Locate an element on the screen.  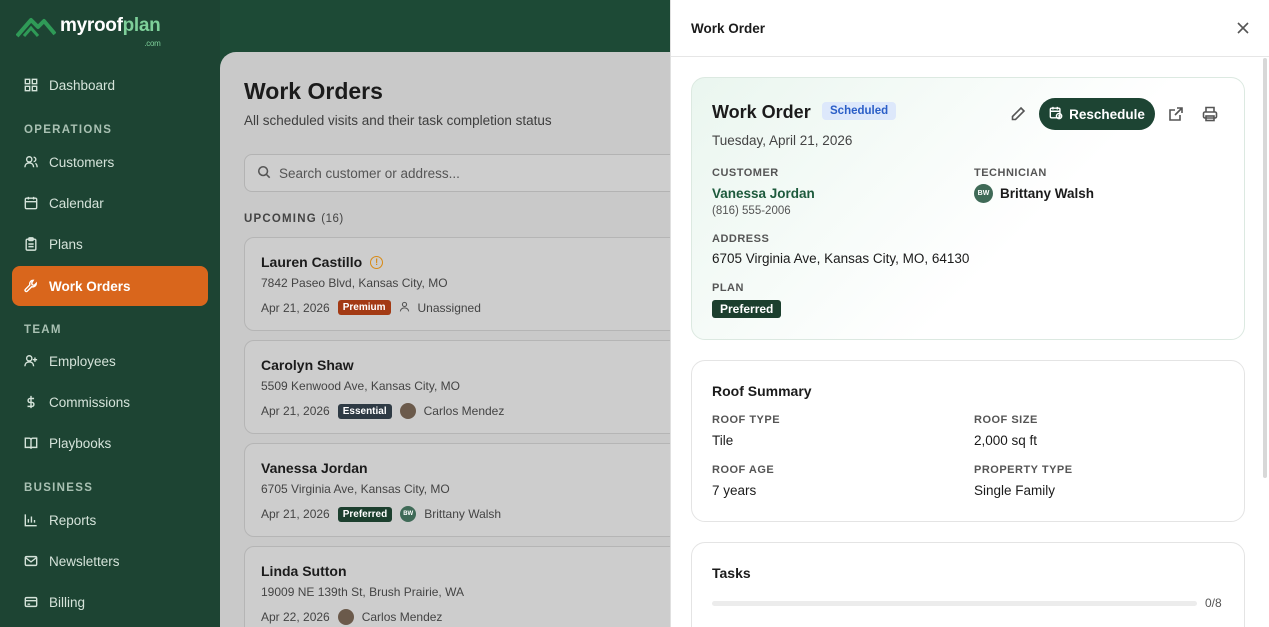
sidebar-item-work-orders: Work Orders is located at coordinates (110, 286).